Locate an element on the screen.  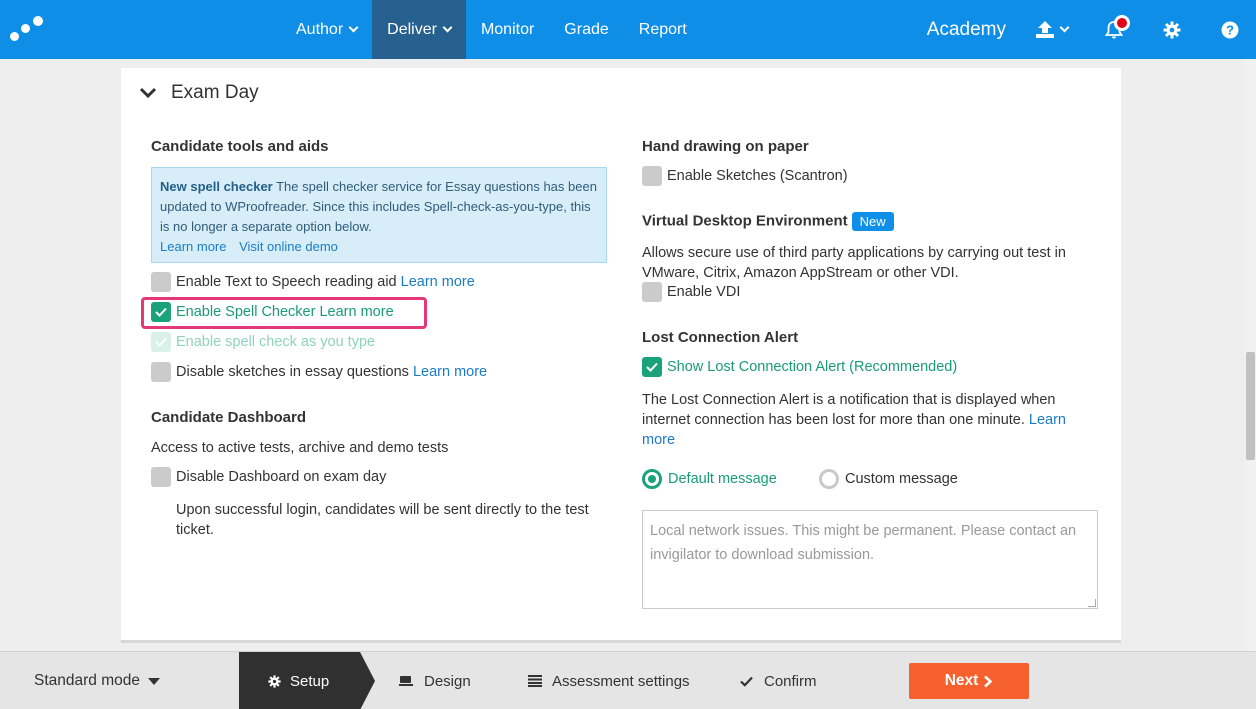
scrollbar-thumb is located at coordinates (1250, 406).